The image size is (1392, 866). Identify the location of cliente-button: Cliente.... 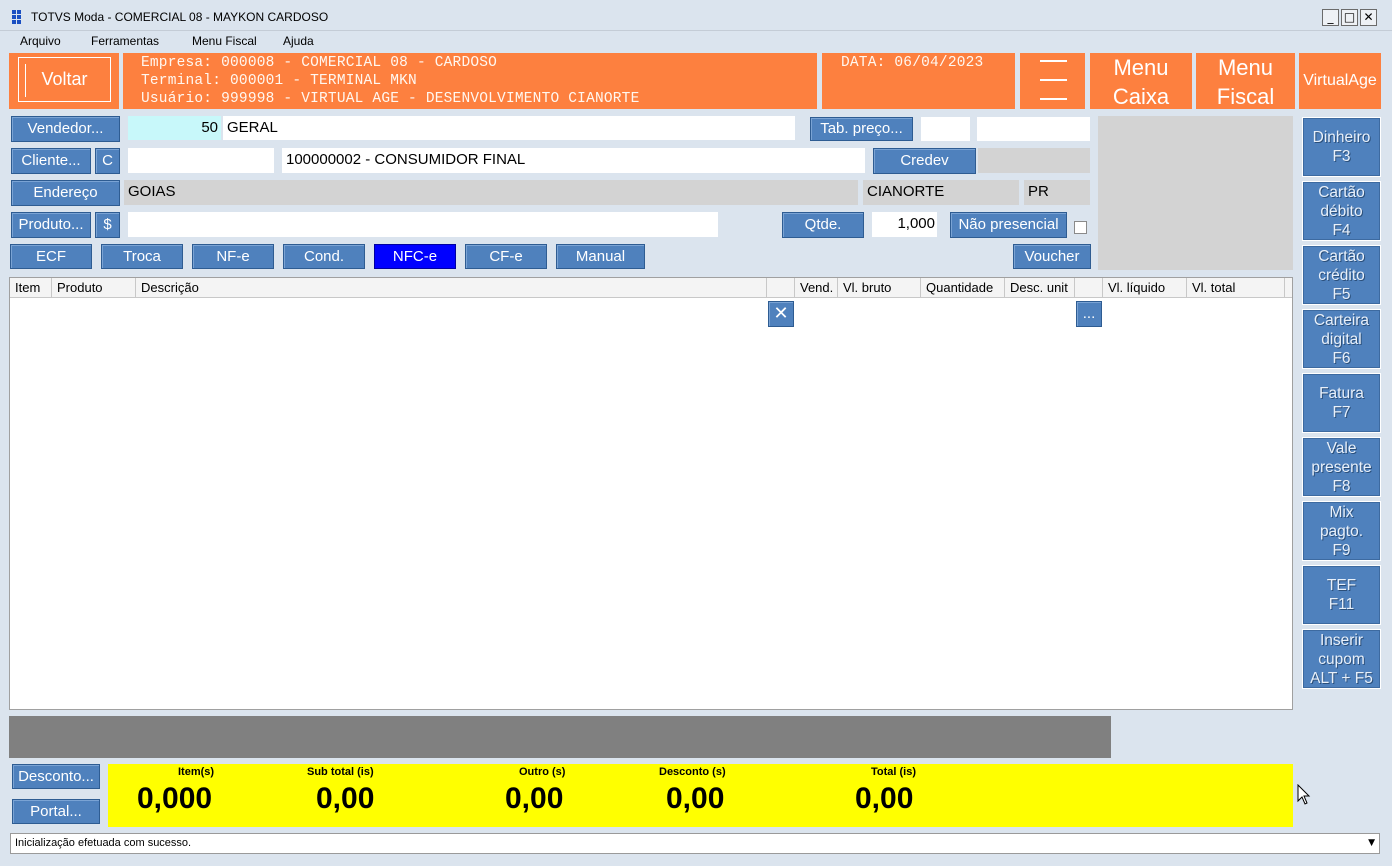
(51, 161).